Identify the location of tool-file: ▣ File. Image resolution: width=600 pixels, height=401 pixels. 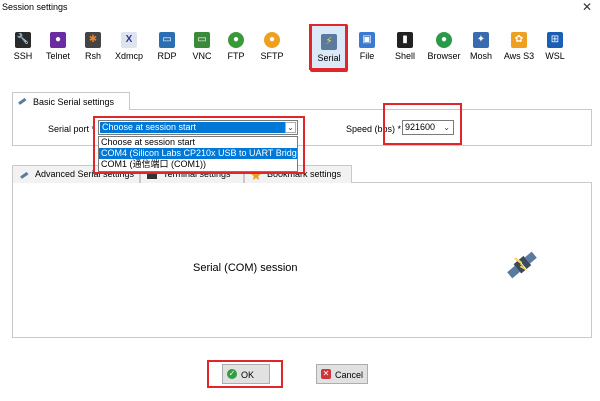
(367, 49).